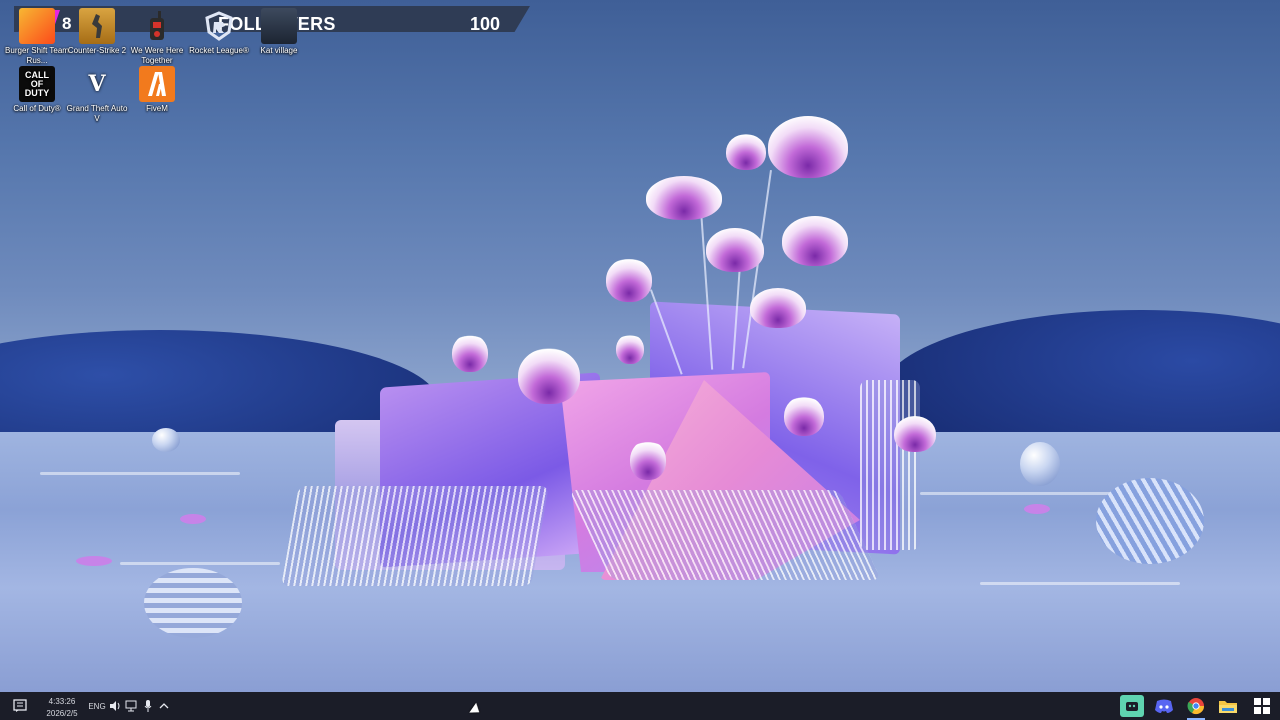  I want to click on desktop-icon-counter-strike-2: Counter-Strike 2, so click(97, 32).